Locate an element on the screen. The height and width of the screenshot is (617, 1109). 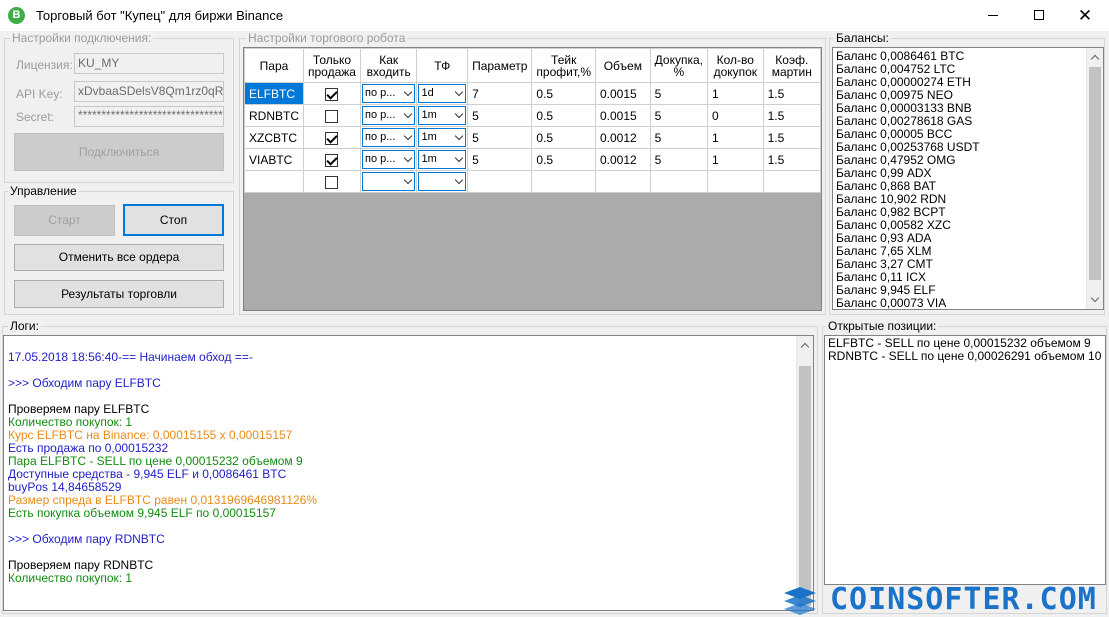
table-row-new is located at coordinates (532, 181).